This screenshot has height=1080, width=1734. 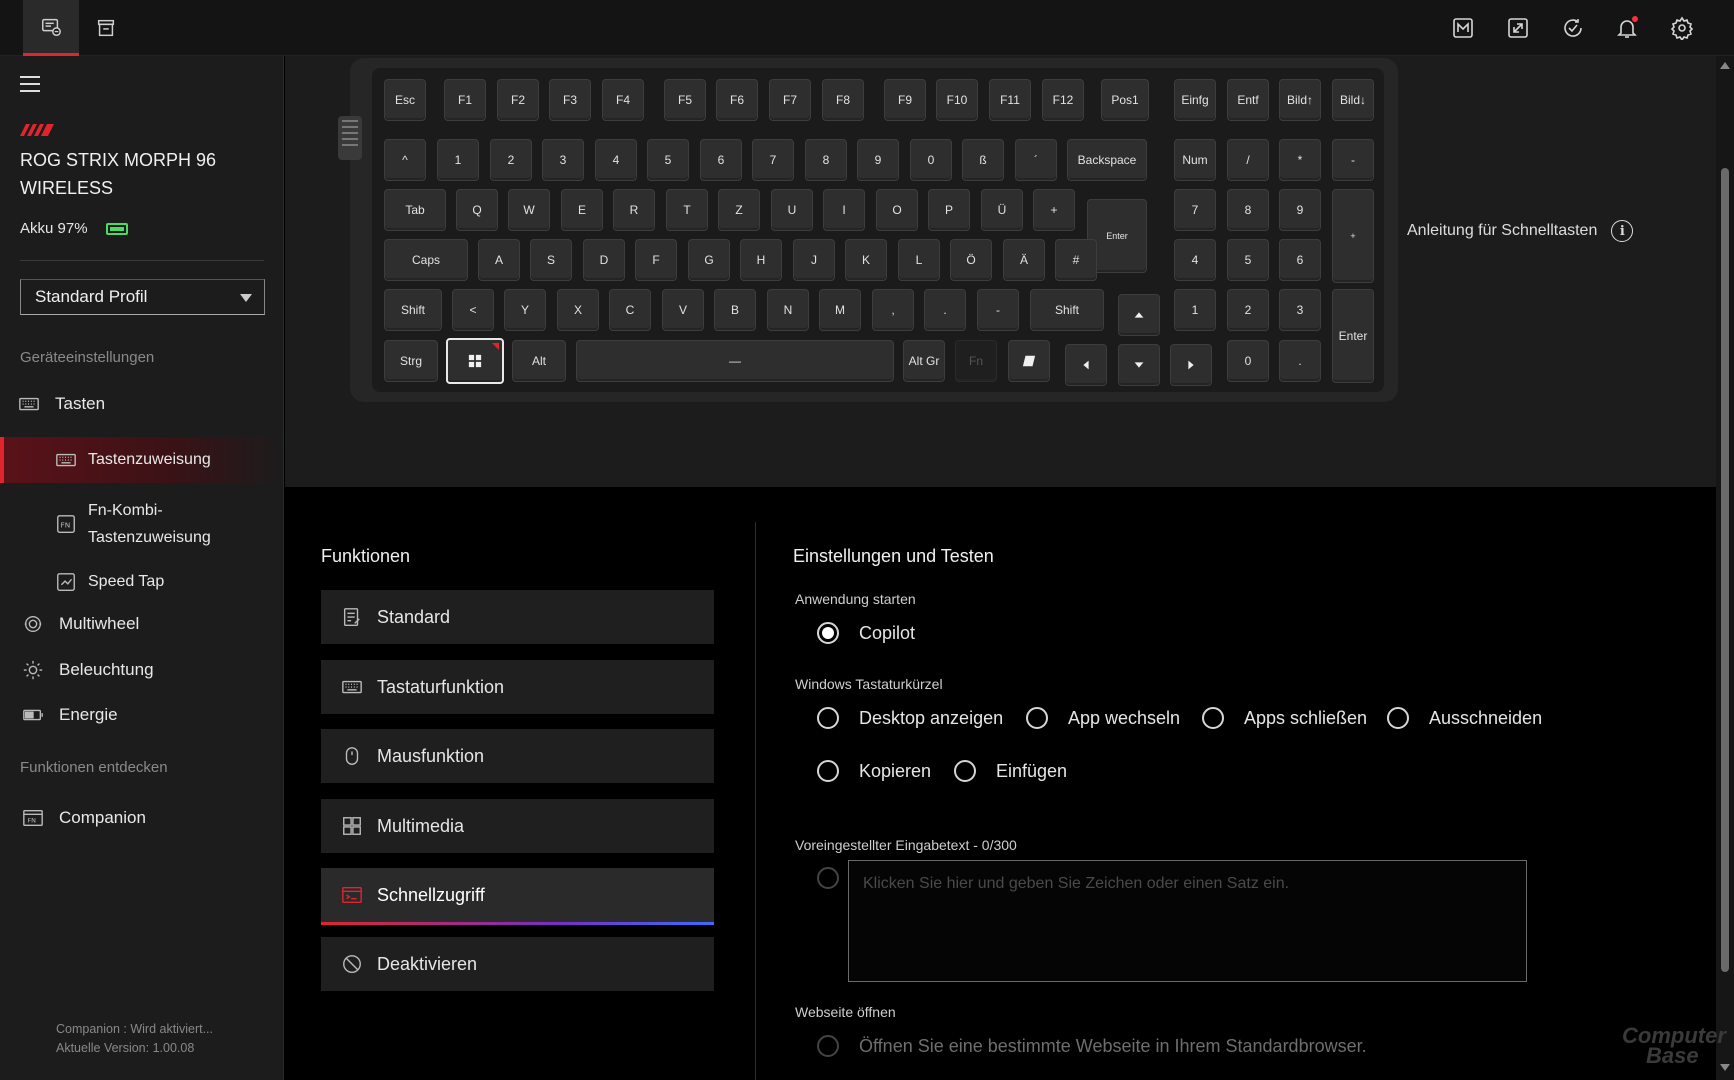 What do you see at coordinates (790, 100) in the screenshot?
I see `key-f7: F7` at bounding box center [790, 100].